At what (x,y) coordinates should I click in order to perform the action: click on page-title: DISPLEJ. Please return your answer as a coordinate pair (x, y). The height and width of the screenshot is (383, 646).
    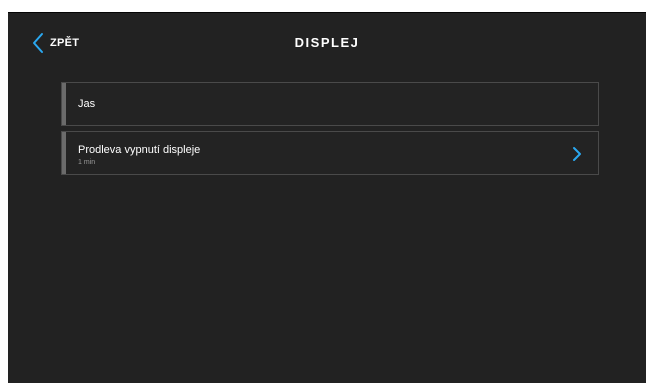
    Looking at the image, I should click on (327, 42).